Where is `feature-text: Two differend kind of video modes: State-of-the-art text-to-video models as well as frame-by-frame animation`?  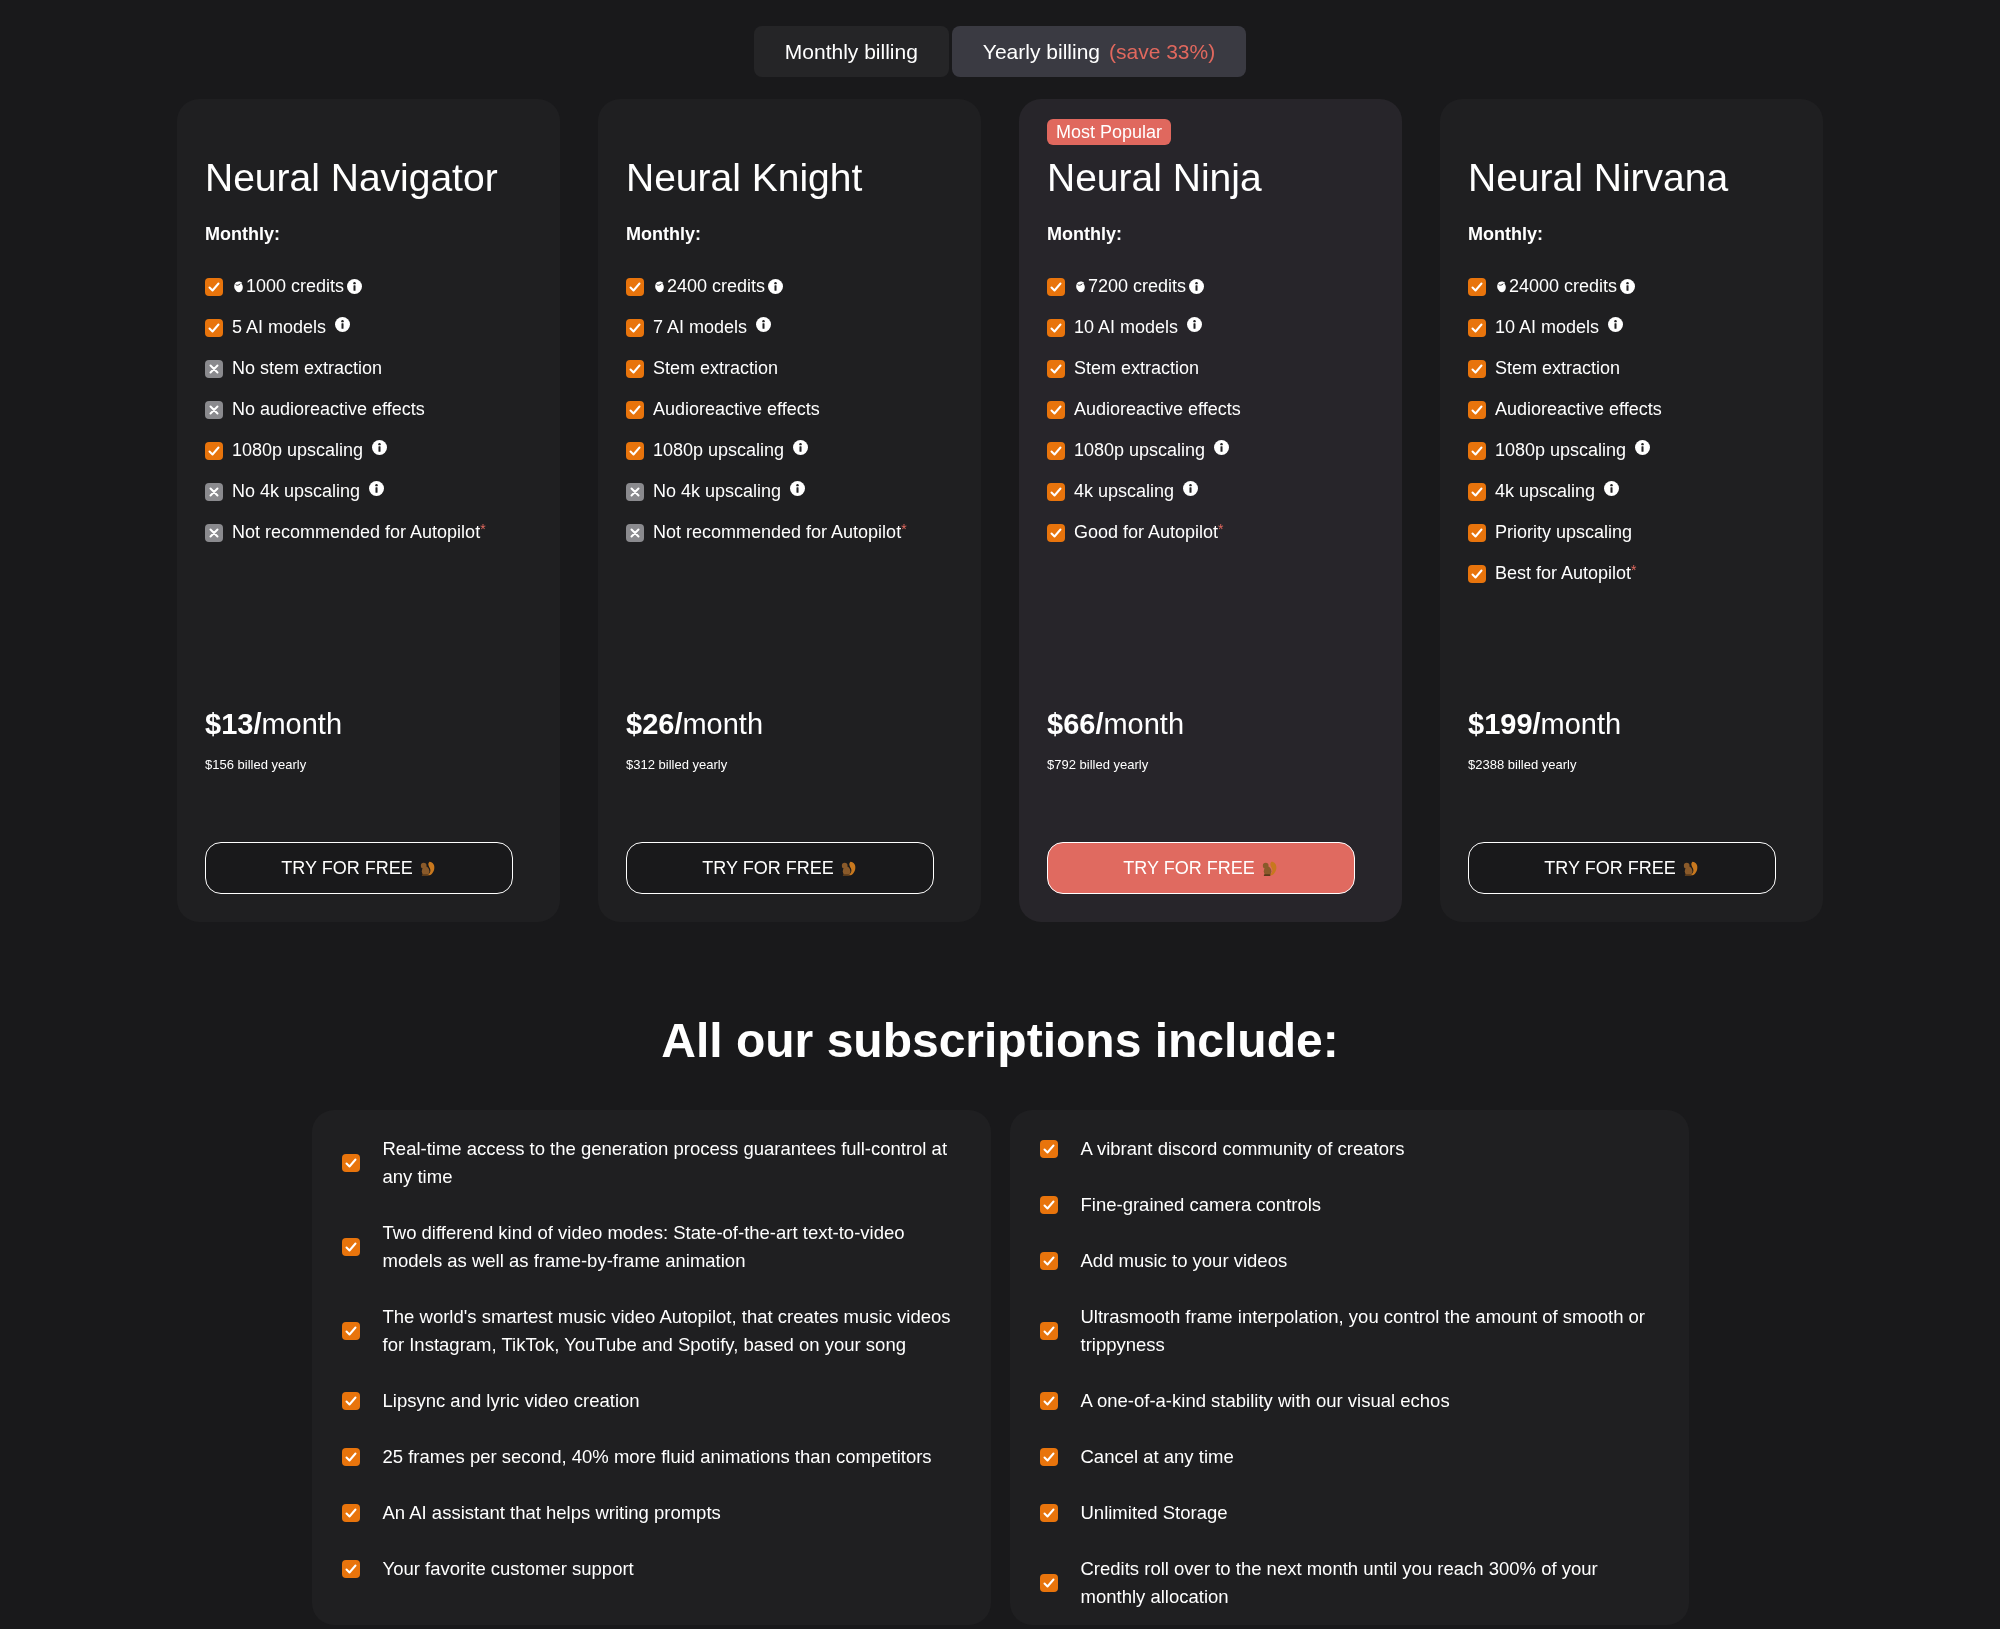 feature-text: Two differend kind of video modes: State-of-the-art text-to-video models as well as frame-by-frame animation is located at coordinates (644, 1247).